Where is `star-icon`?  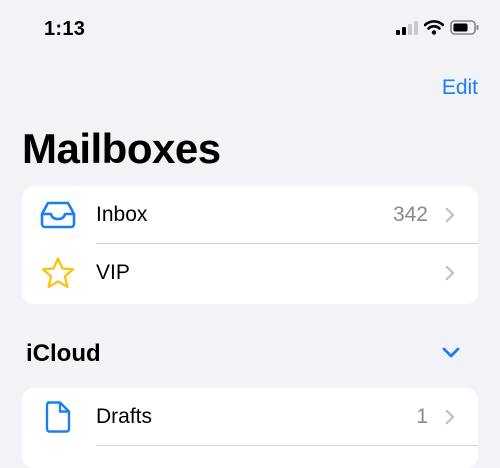 star-icon is located at coordinates (58, 273).